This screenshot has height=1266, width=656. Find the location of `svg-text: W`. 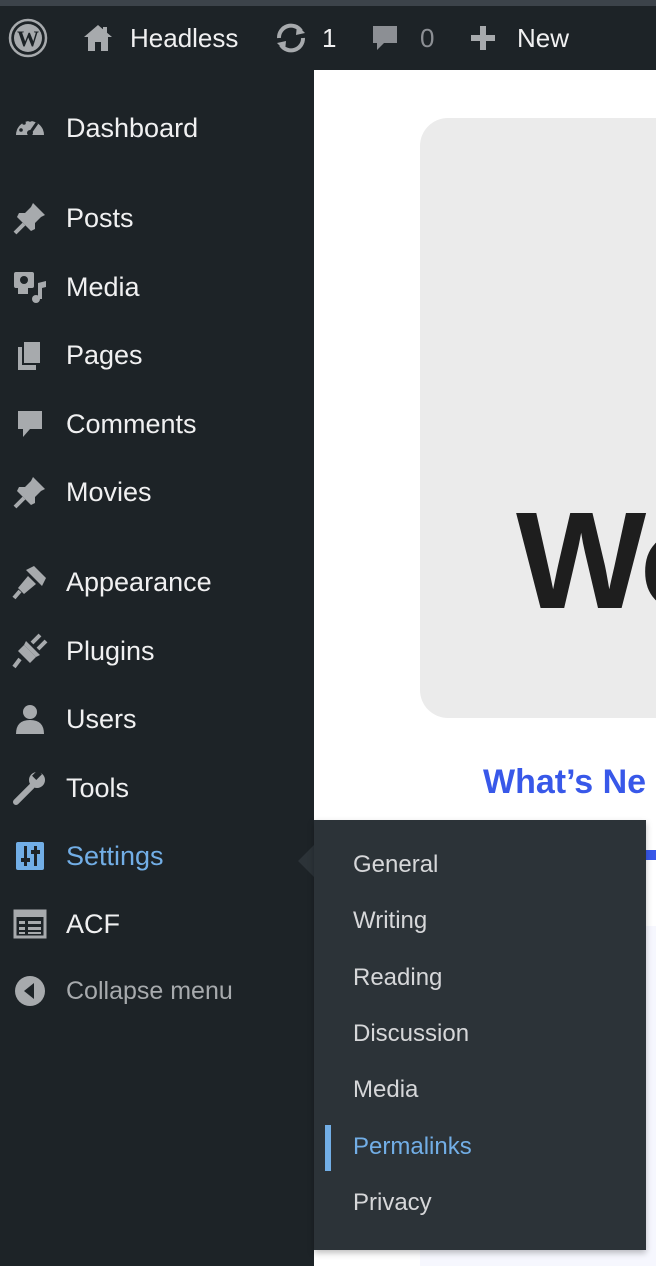

svg-text: W is located at coordinates (28, 38).